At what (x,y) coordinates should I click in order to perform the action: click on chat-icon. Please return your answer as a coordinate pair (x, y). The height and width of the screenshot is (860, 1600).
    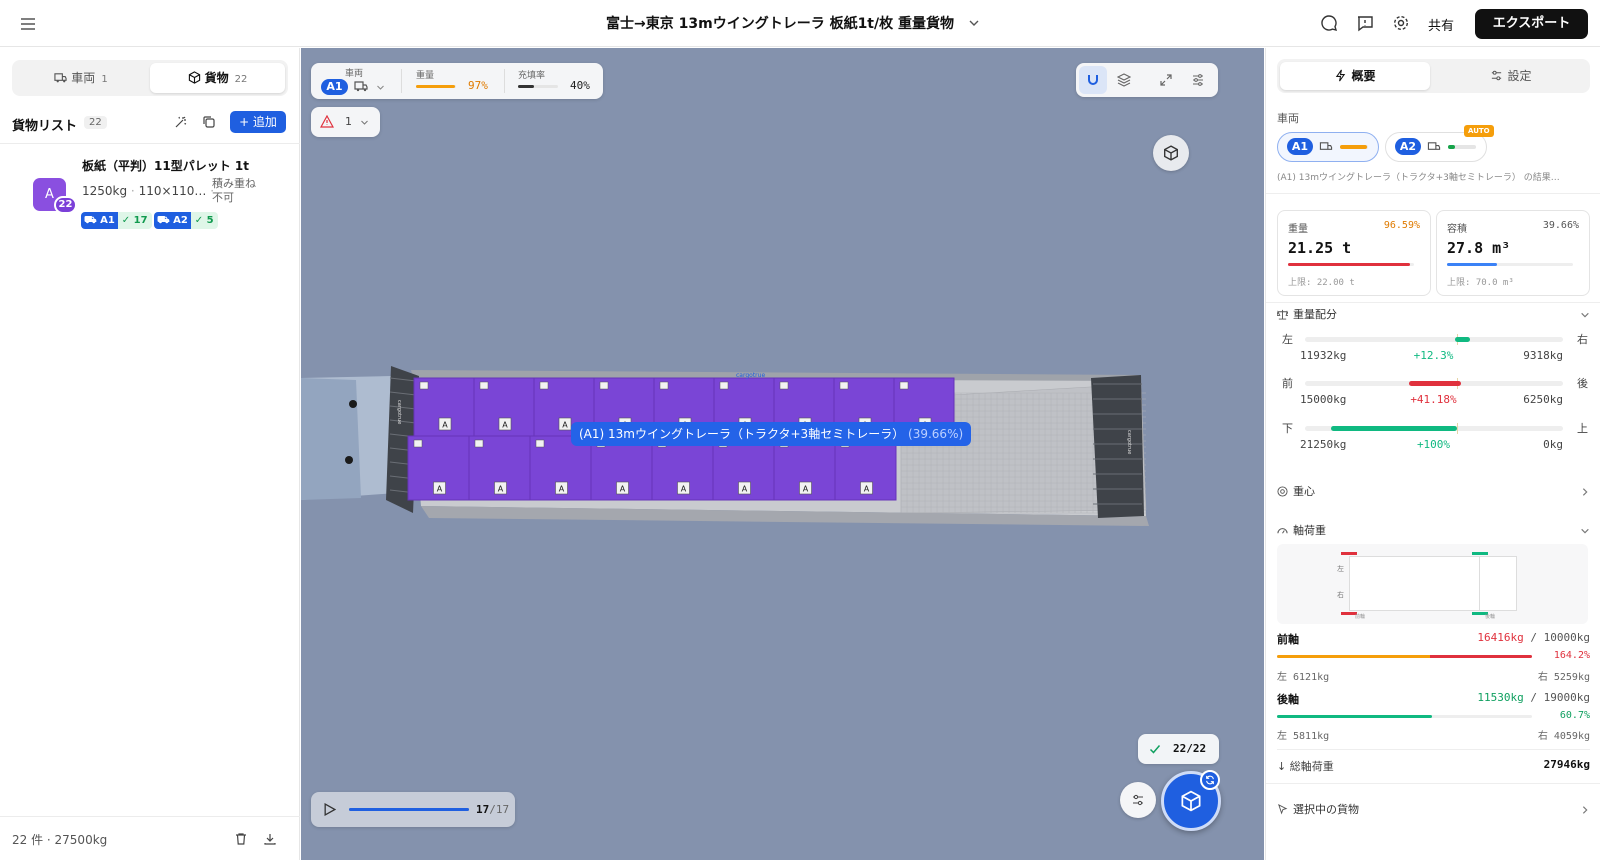
    Looking at the image, I should click on (1329, 23).